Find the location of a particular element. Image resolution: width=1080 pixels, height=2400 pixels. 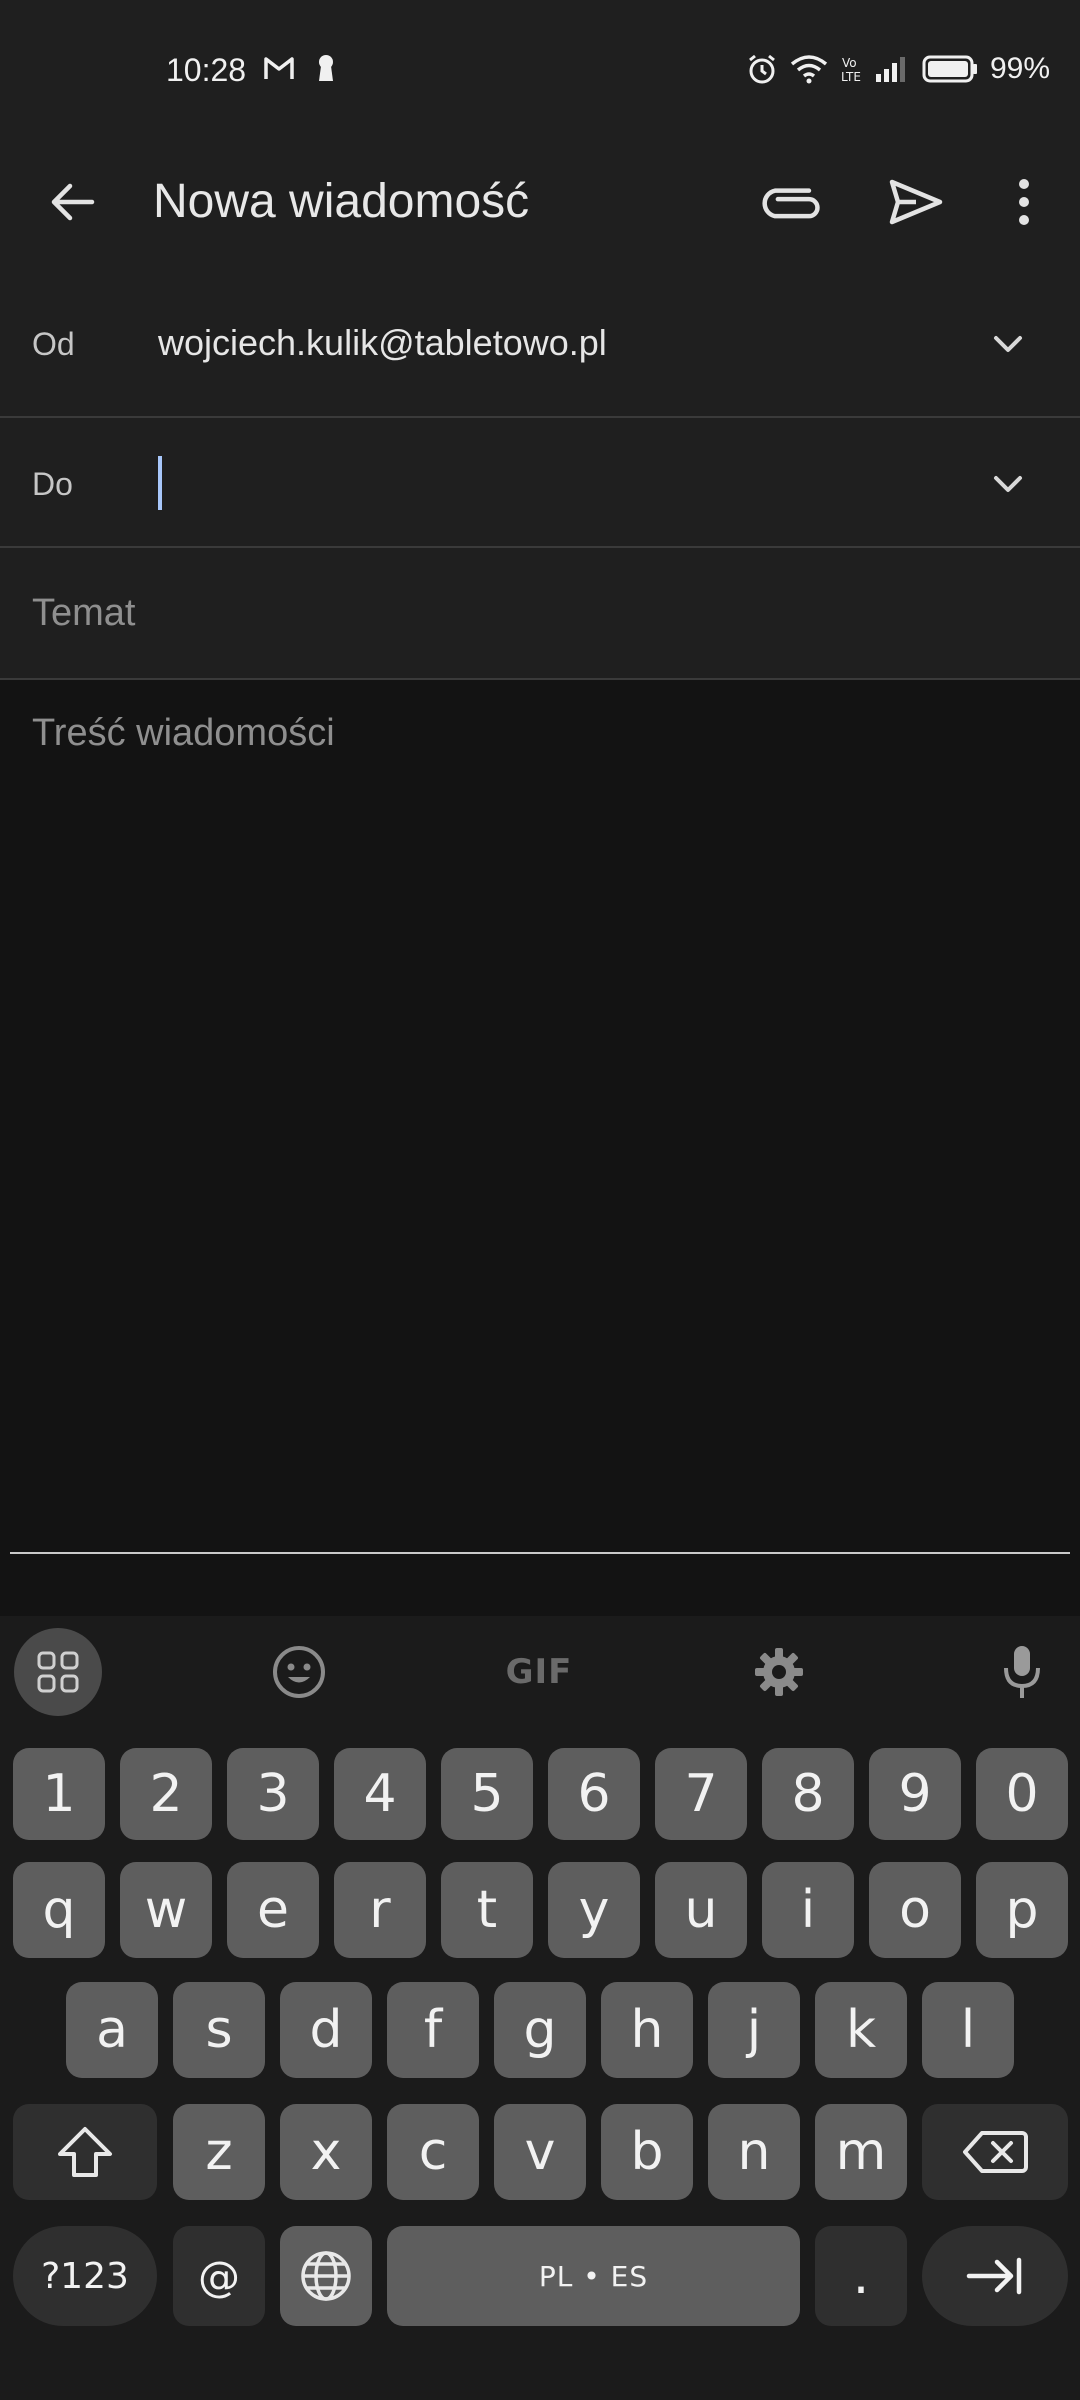

attach-icon is located at coordinates (792, 202).